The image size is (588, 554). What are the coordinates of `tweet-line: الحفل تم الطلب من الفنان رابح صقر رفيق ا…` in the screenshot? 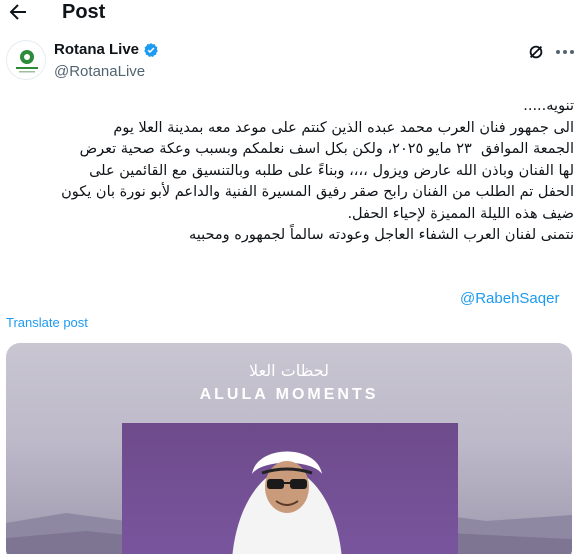 It's located at (317, 192).